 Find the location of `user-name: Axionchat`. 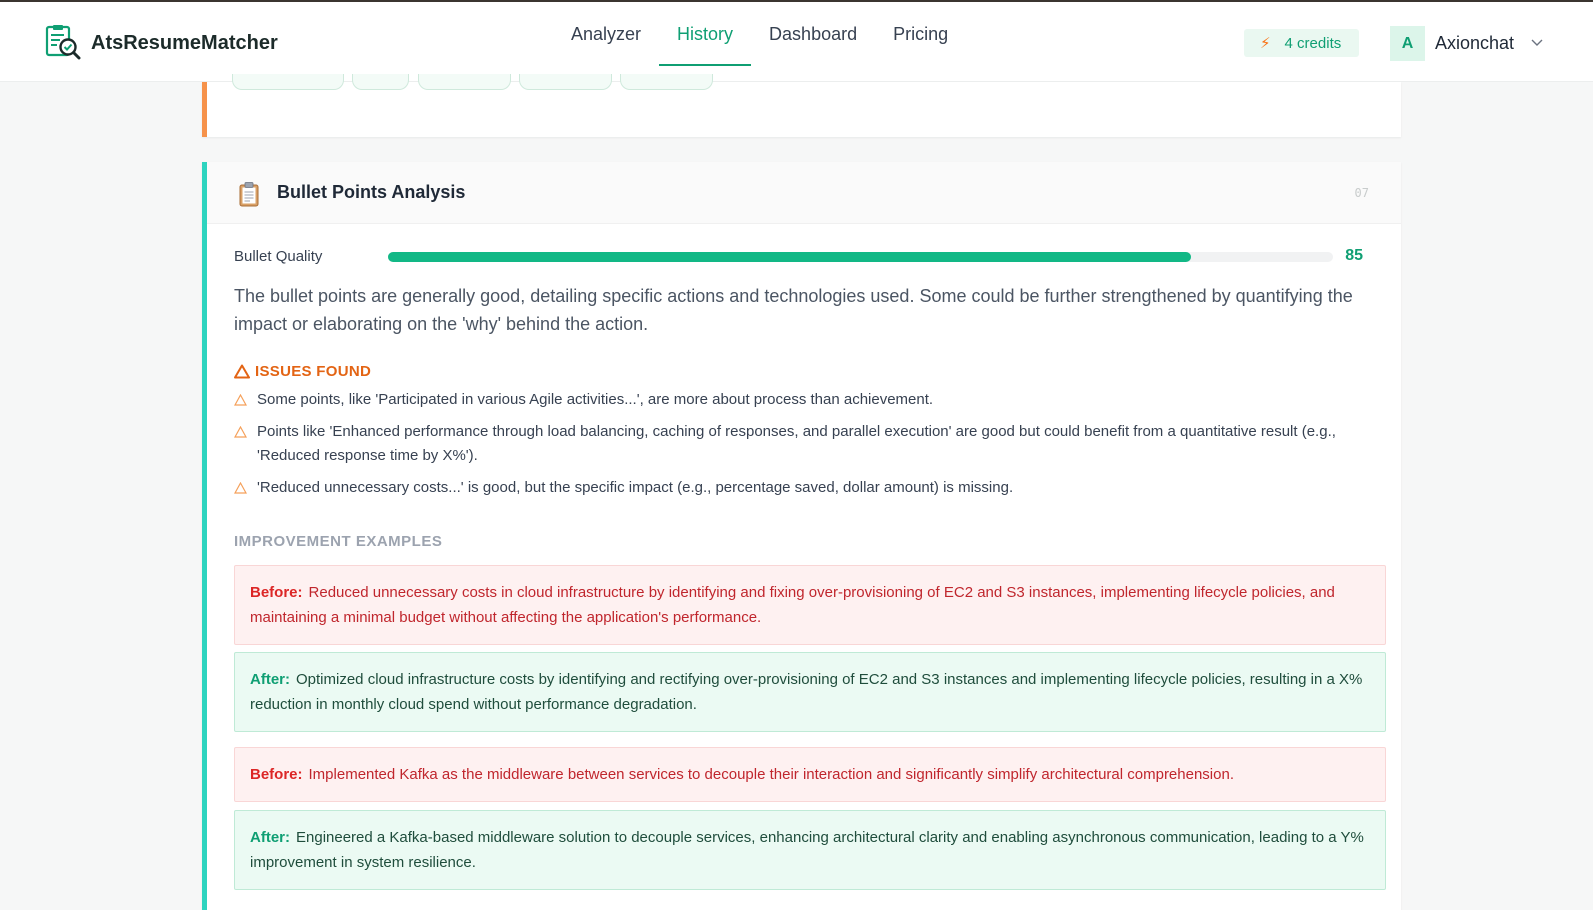

user-name: Axionchat is located at coordinates (1474, 43).